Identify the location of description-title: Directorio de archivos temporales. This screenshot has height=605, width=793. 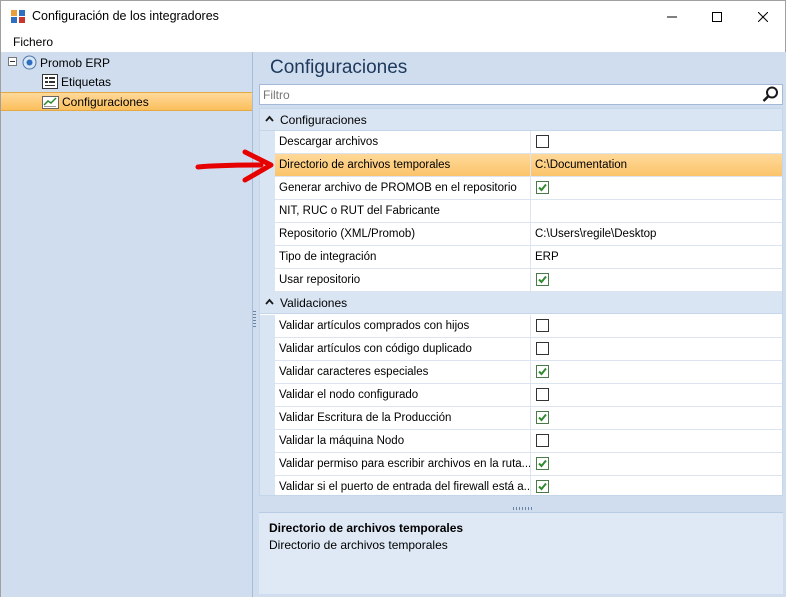
(366, 528).